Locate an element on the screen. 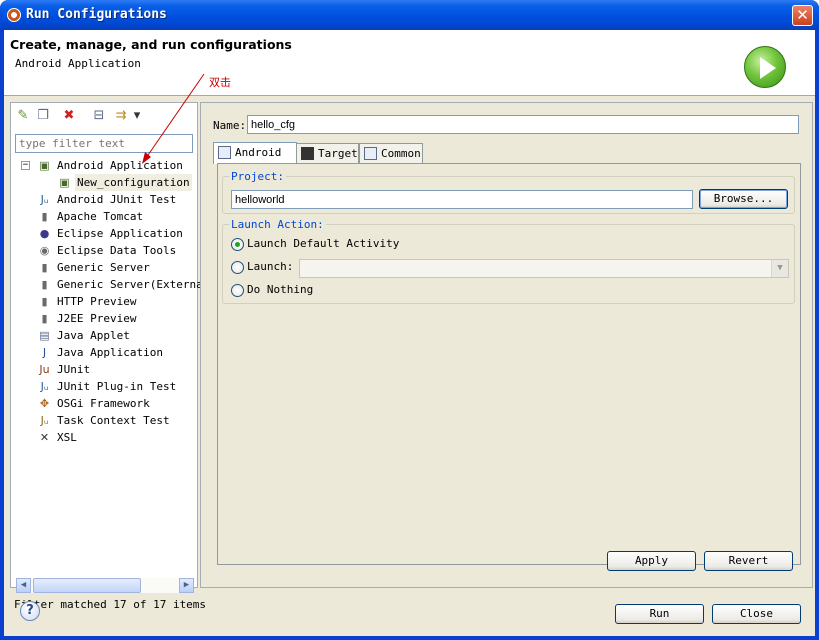  left-toolbar: ✎ ❐ ✖ ⊟ ⇉ ▾ is located at coordinates (104, 116).